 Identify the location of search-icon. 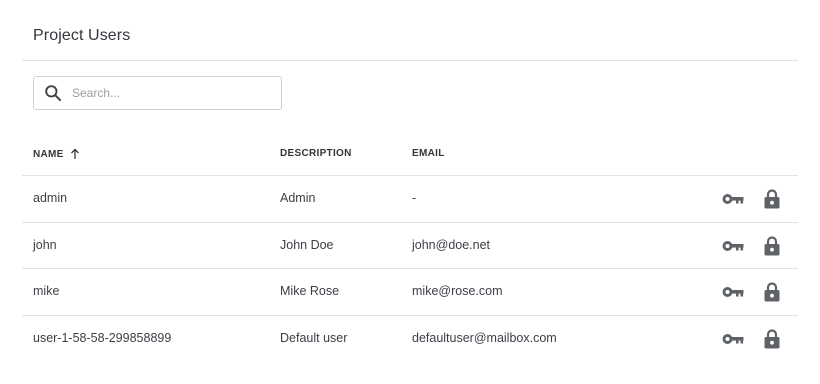
(53, 93).